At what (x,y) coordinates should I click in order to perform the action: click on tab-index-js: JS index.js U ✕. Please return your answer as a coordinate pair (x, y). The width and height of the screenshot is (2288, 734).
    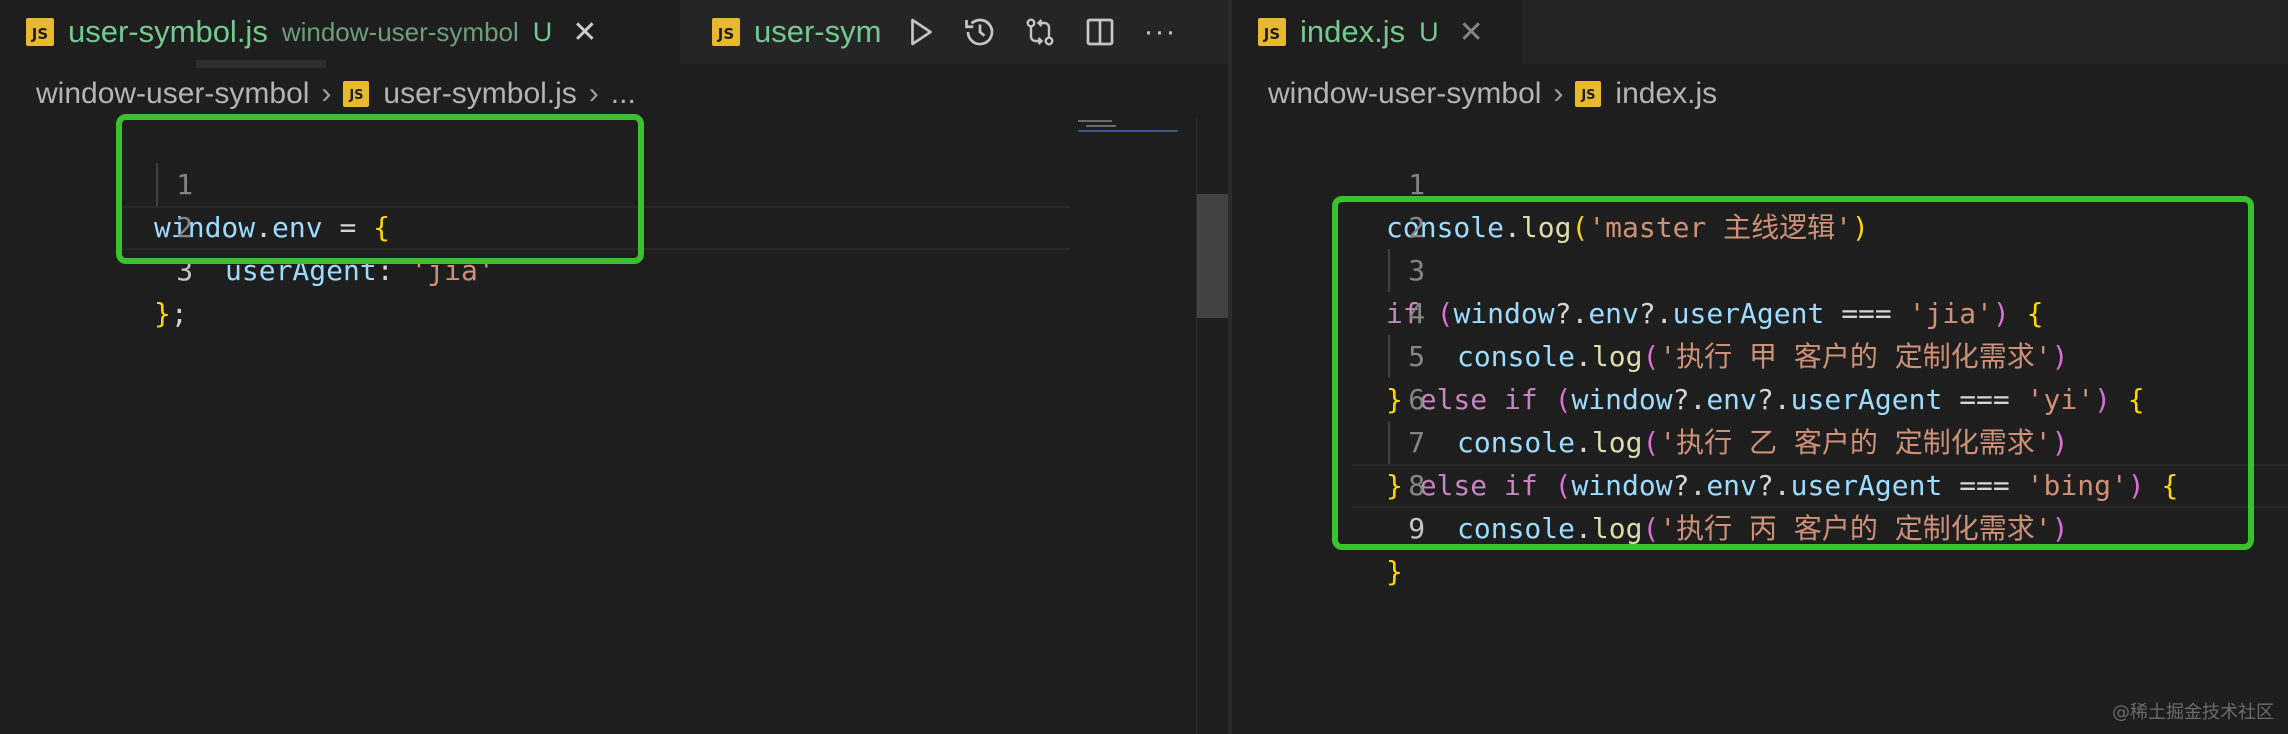
    Looking at the image, I should click on (1377, 32).